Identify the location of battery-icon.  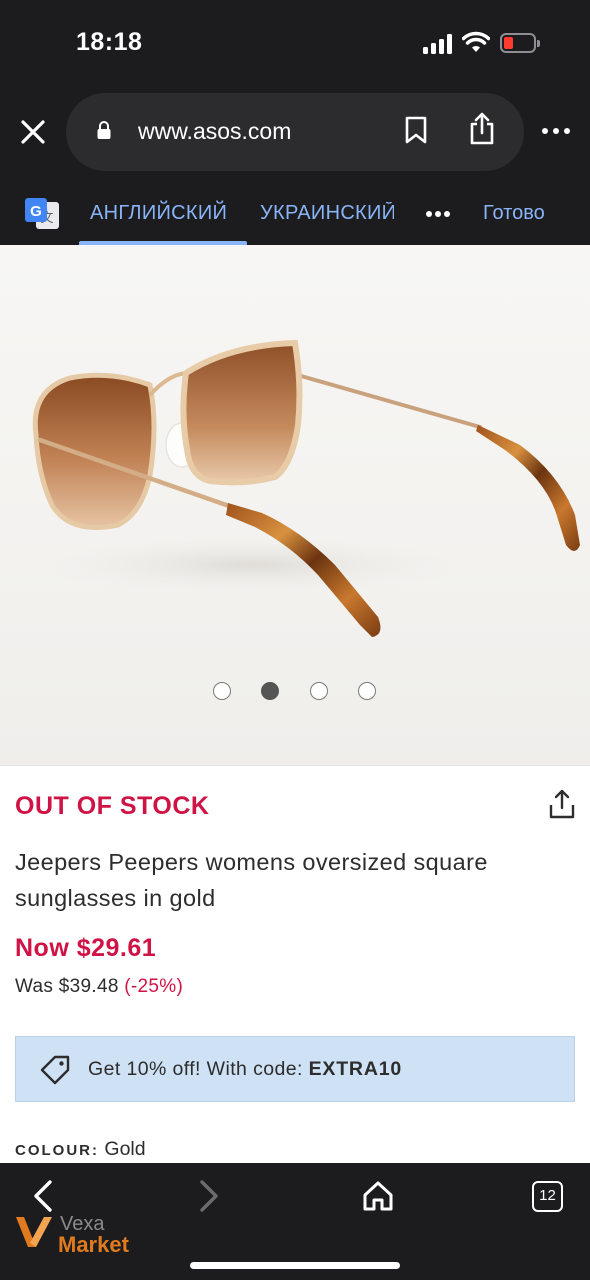
(520, 43).